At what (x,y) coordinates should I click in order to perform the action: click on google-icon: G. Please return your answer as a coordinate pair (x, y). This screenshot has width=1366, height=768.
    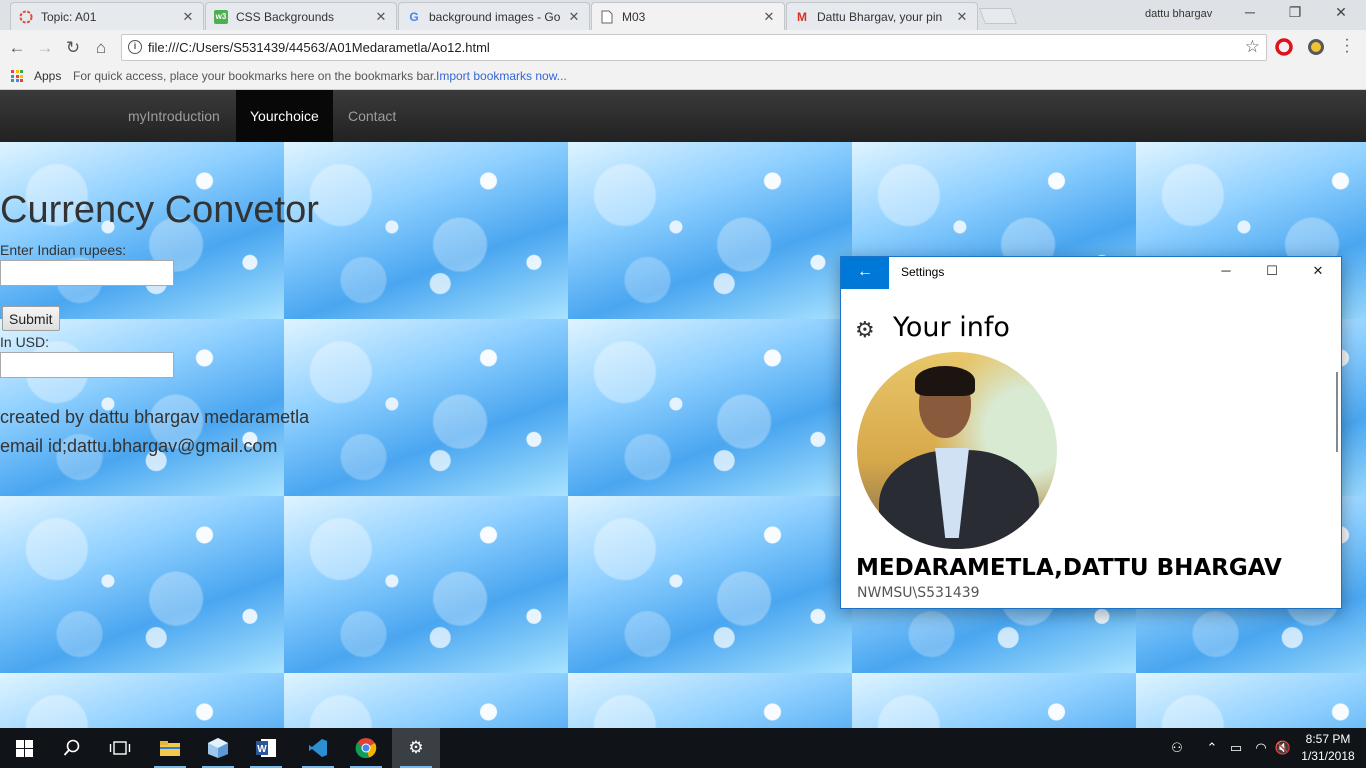
    Looking at the image, I should click on (414, 16).